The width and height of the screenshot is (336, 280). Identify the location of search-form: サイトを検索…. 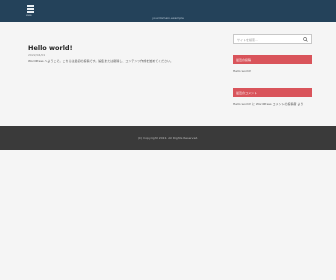
(272, 39).